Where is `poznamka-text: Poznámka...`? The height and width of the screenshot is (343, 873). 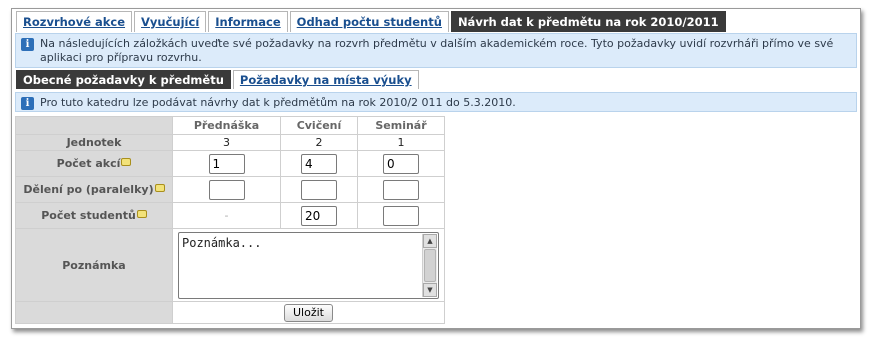
poznamka-text: Poznámka... is located at coordinates (222, 242).